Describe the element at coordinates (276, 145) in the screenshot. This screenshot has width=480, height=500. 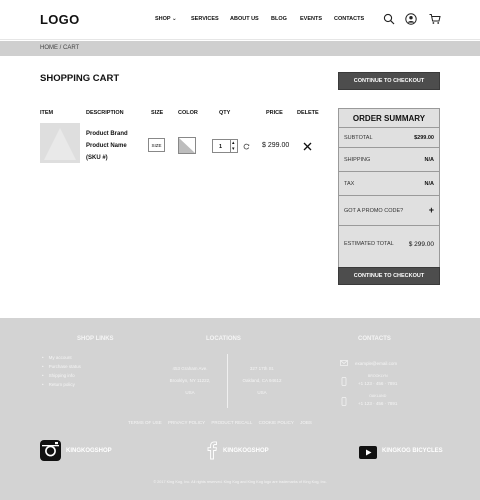
I see `item-price: $ 299.00` at that location.